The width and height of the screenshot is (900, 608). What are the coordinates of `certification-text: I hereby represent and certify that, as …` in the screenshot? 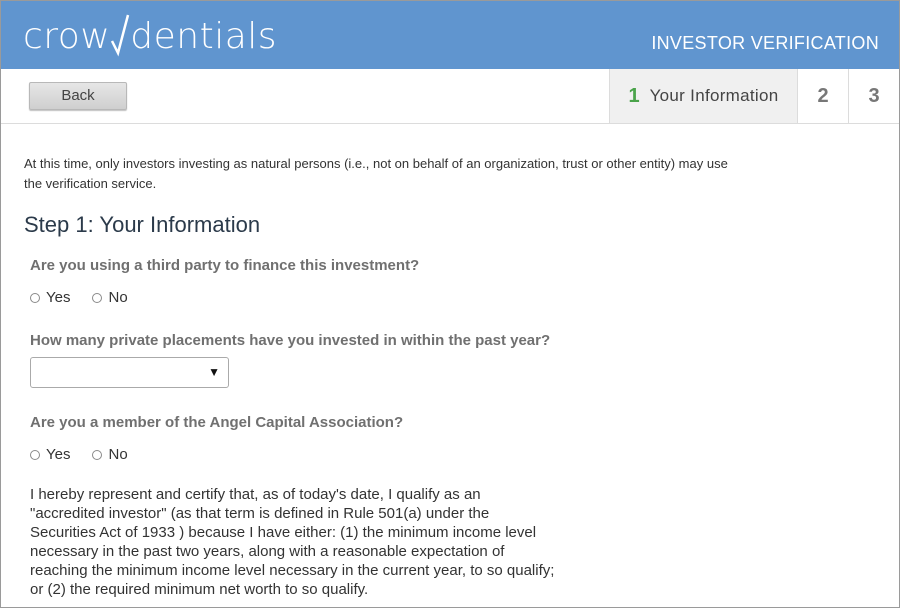 It's located at (292, 542).